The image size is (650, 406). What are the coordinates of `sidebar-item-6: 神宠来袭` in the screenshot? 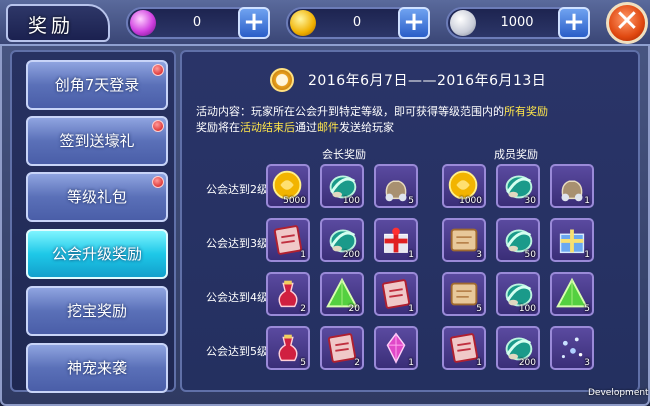 It's located at (97, 368).